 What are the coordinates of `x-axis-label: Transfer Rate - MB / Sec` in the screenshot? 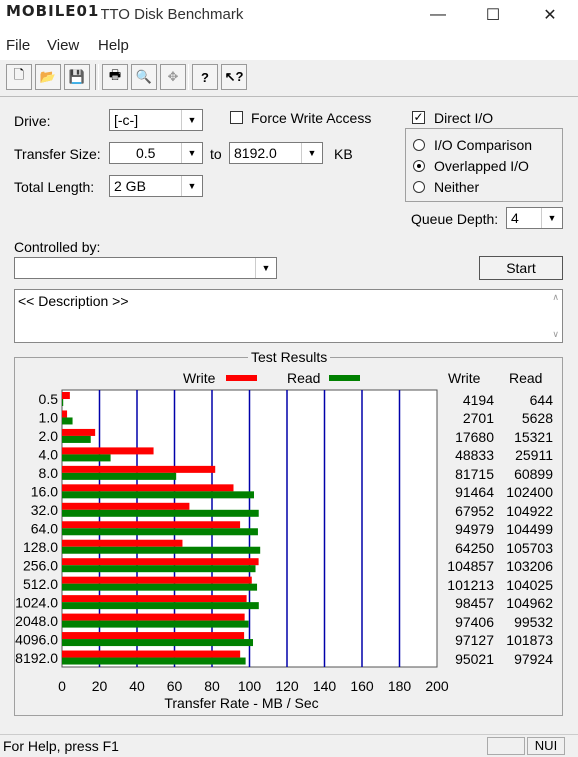 It's located at (241, 703).